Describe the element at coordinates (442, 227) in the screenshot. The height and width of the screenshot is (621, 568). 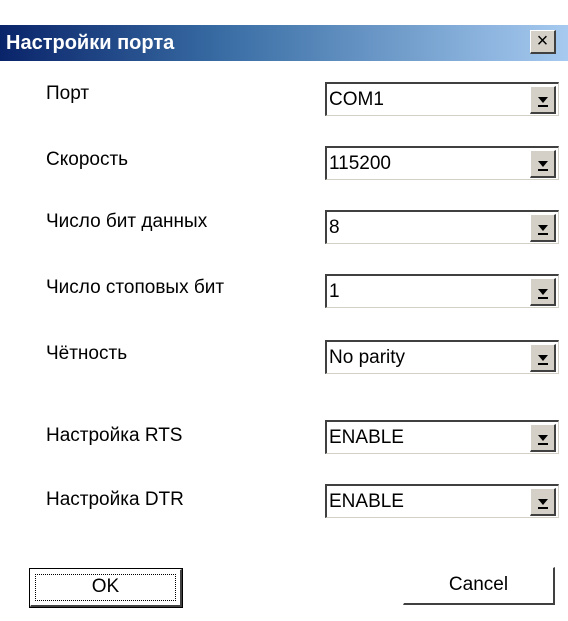
I see `data-bits-select: 8` at that location.